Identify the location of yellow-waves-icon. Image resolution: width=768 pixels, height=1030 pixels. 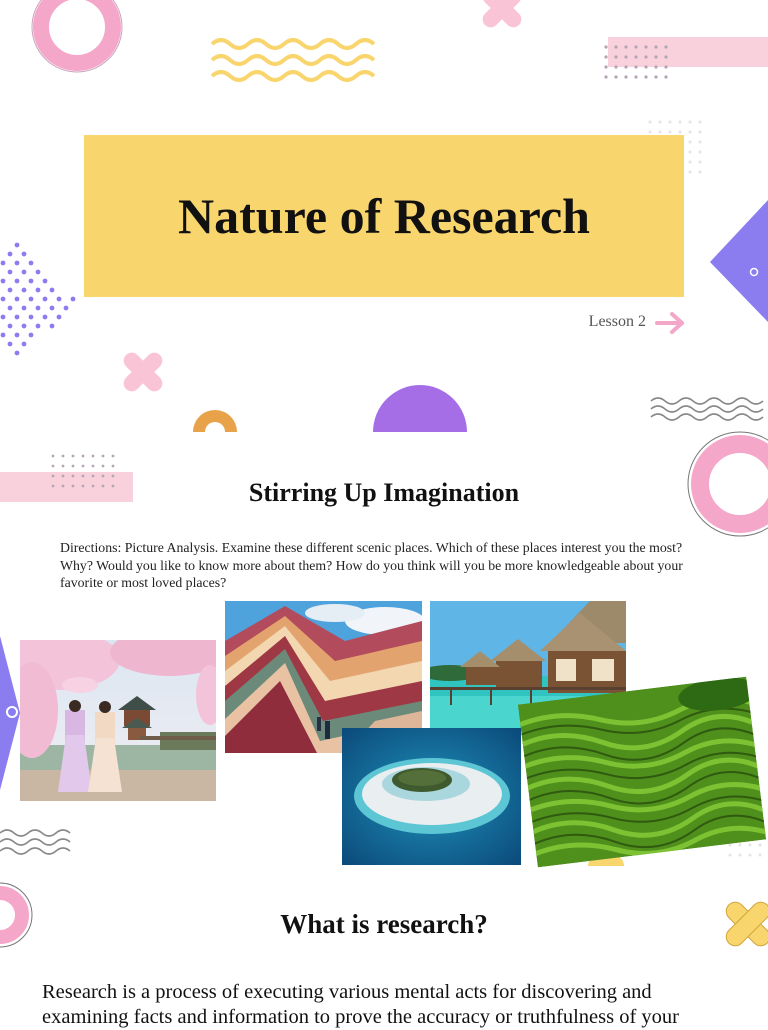
(293, 60).